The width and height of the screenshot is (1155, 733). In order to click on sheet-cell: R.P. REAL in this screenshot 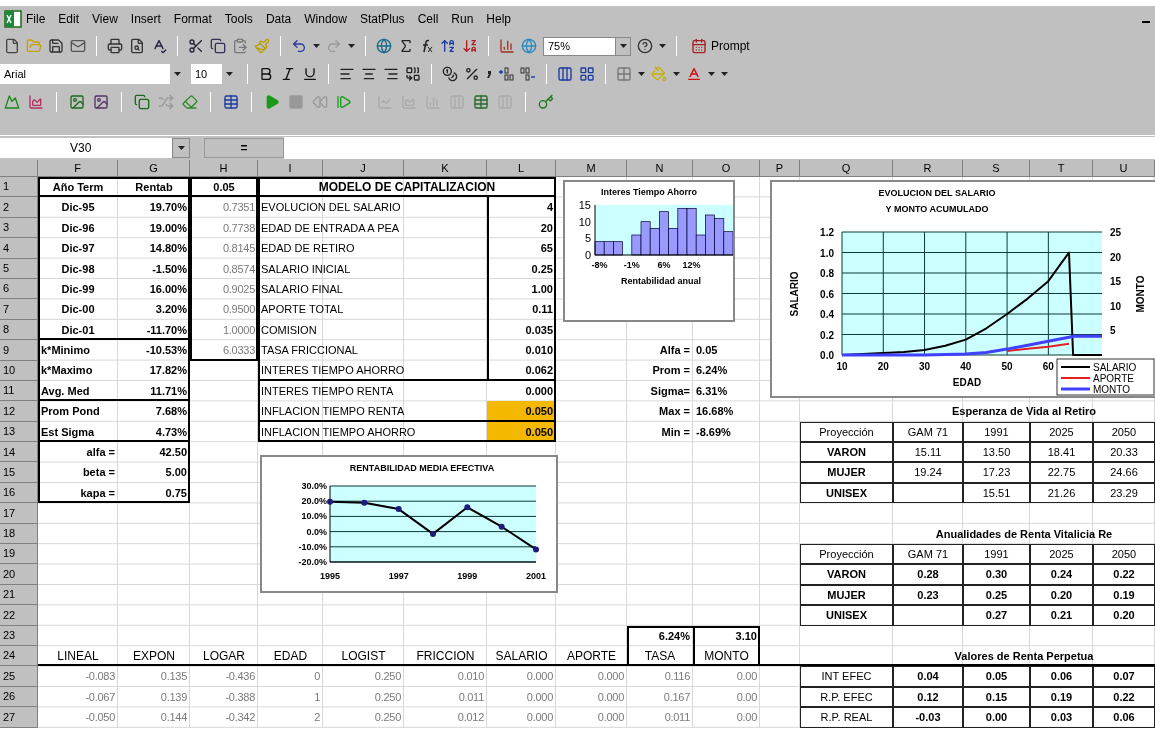, I will do `click(846, 717)`.